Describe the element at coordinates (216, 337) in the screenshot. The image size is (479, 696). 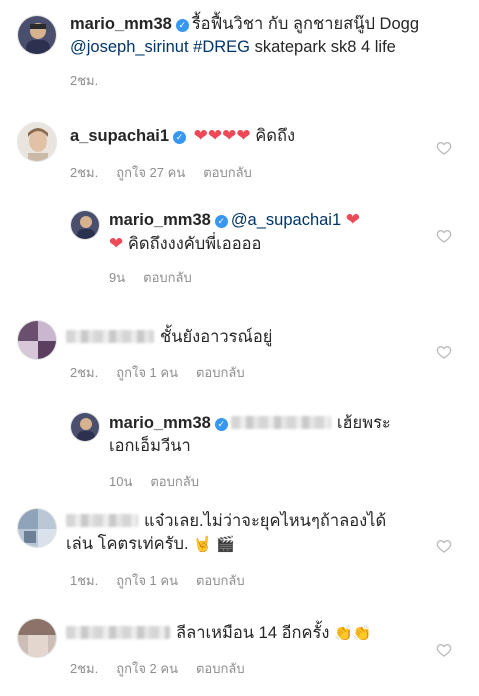
I see `comment-body: ชั้นยังอาวรณ์อยู่` at that location.